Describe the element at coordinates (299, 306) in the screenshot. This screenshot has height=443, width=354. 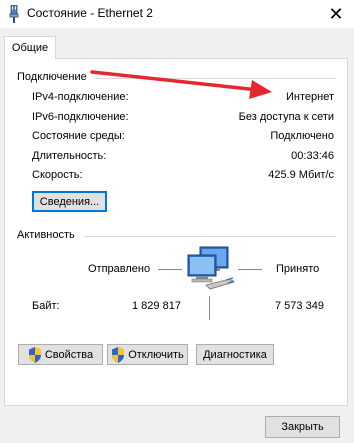
I see `bytes-received-value: 7 573 349` at that location.